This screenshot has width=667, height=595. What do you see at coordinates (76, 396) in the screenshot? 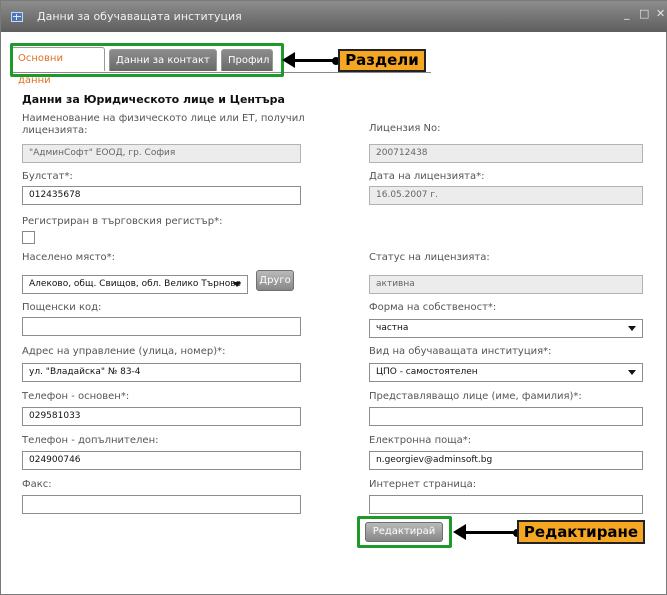
I see `phone-main-label: Телефон - основен*:` at bounding box center [76, 396].